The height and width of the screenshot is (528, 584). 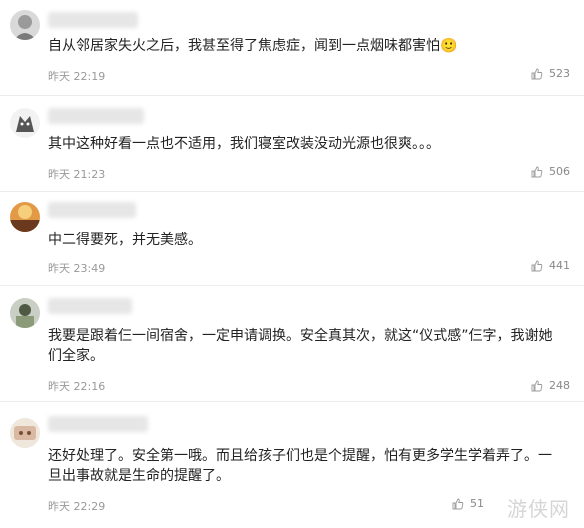 I want to click on comment-time: 昨天 22:16, so click(x=77, y=386).